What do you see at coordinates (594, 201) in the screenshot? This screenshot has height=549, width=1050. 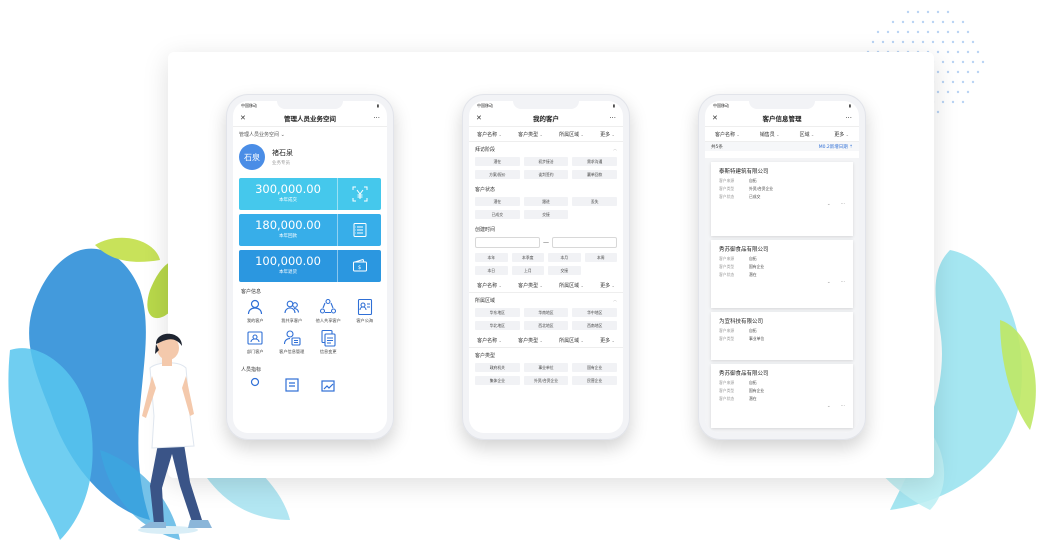 I see `chip: 丢失` at bounding box center [594, 201].